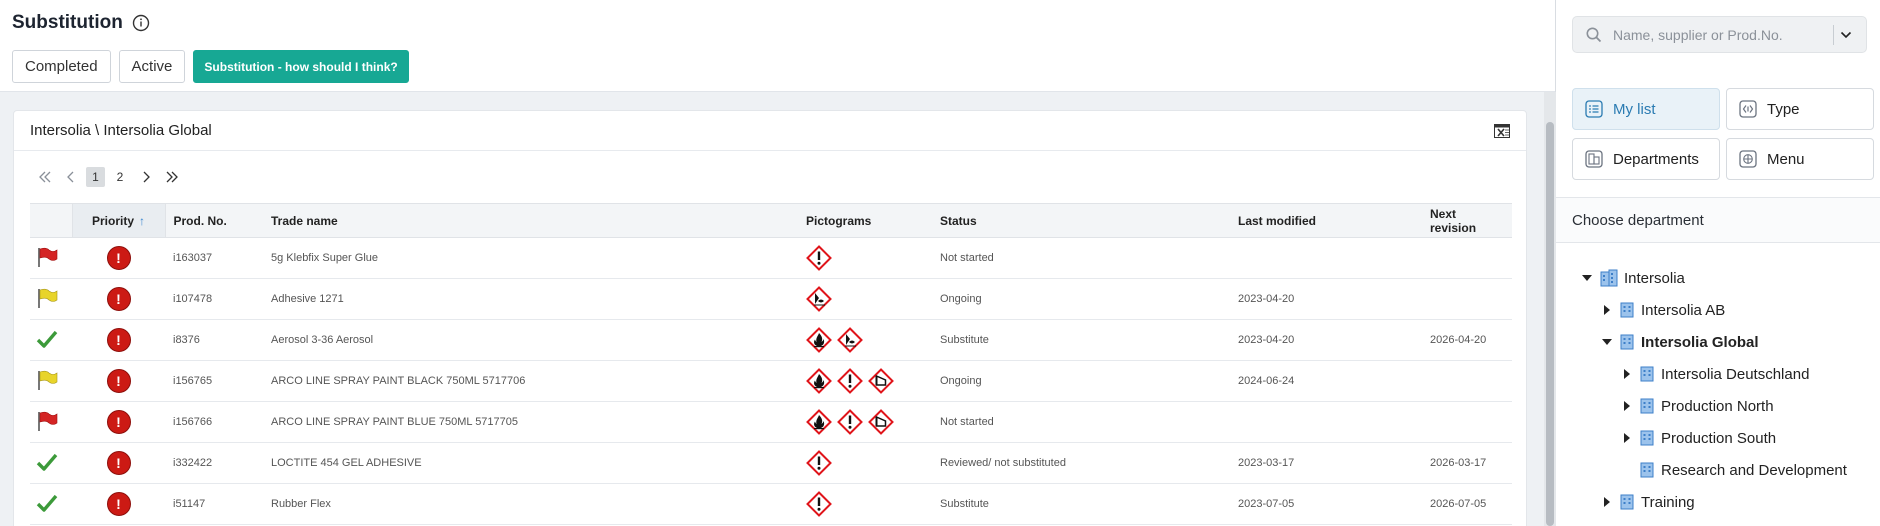 The height and width of the screenshot is (526, 1880). Describe the element at coordinates (47, 300) in the screenshot. I see `yellow-flag-icon` at that location.